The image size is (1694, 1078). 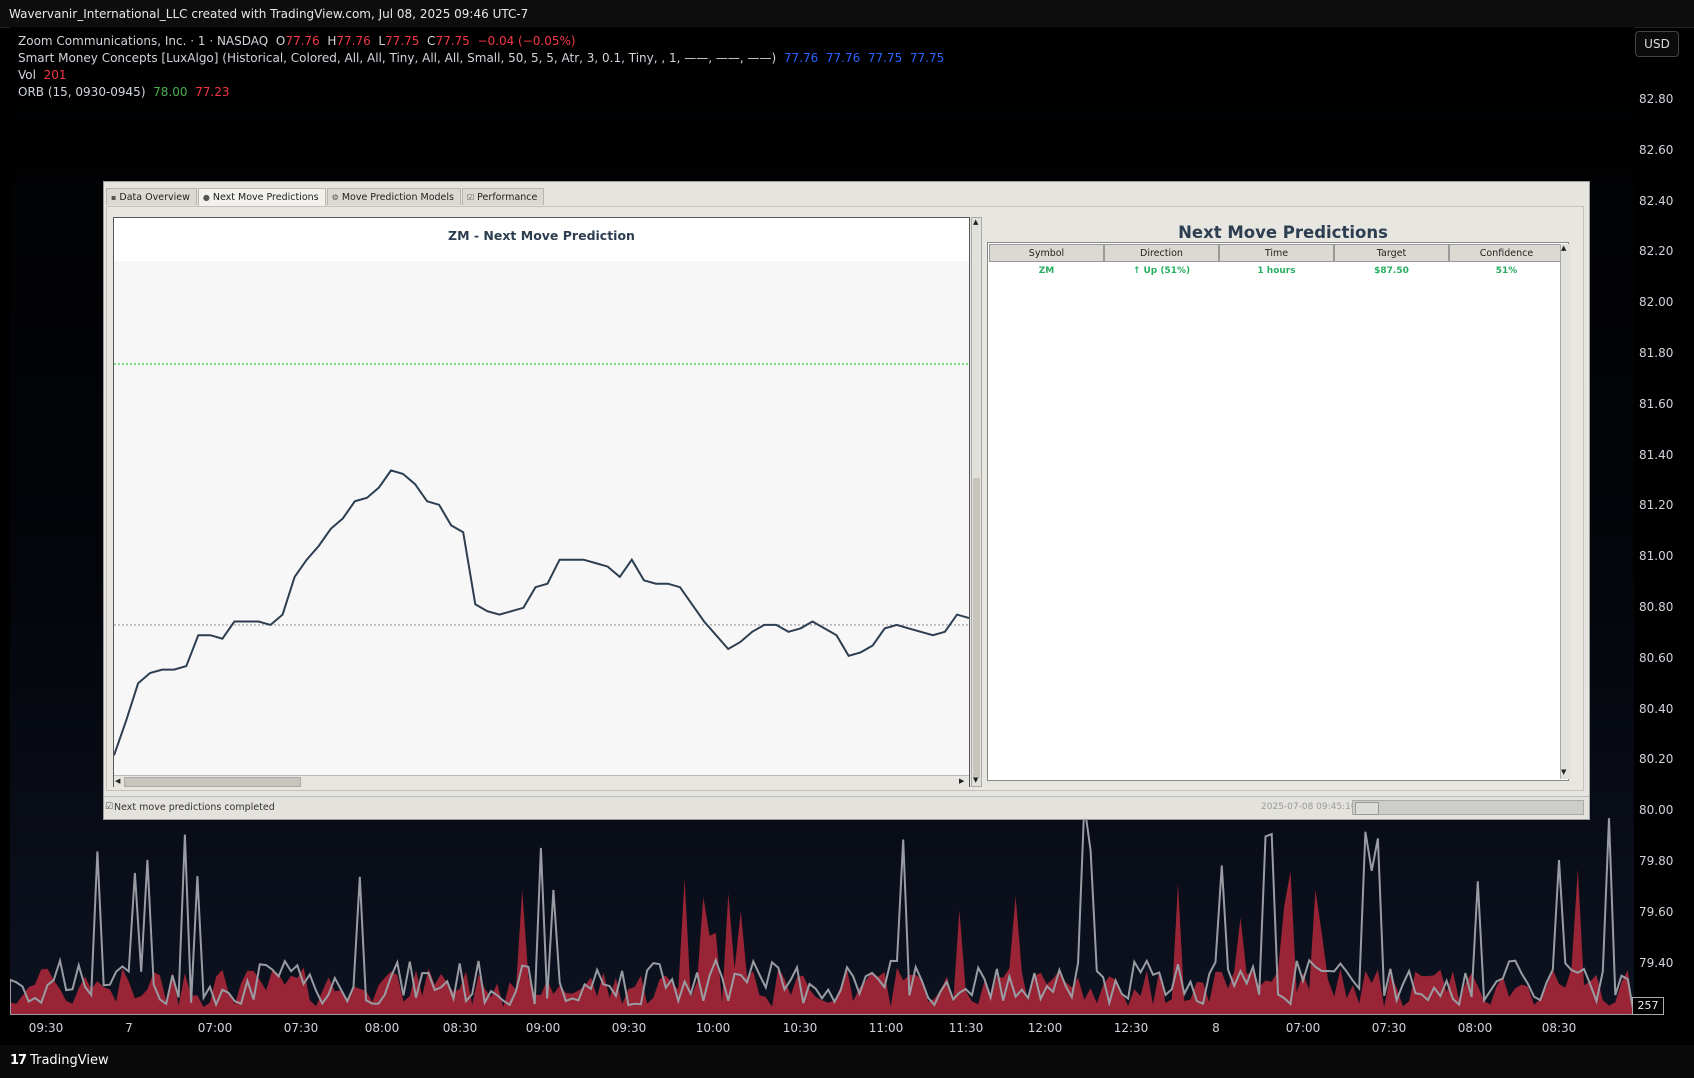 I want to click on tab-performance: ☑ Performance, so click(x=503, y=196).